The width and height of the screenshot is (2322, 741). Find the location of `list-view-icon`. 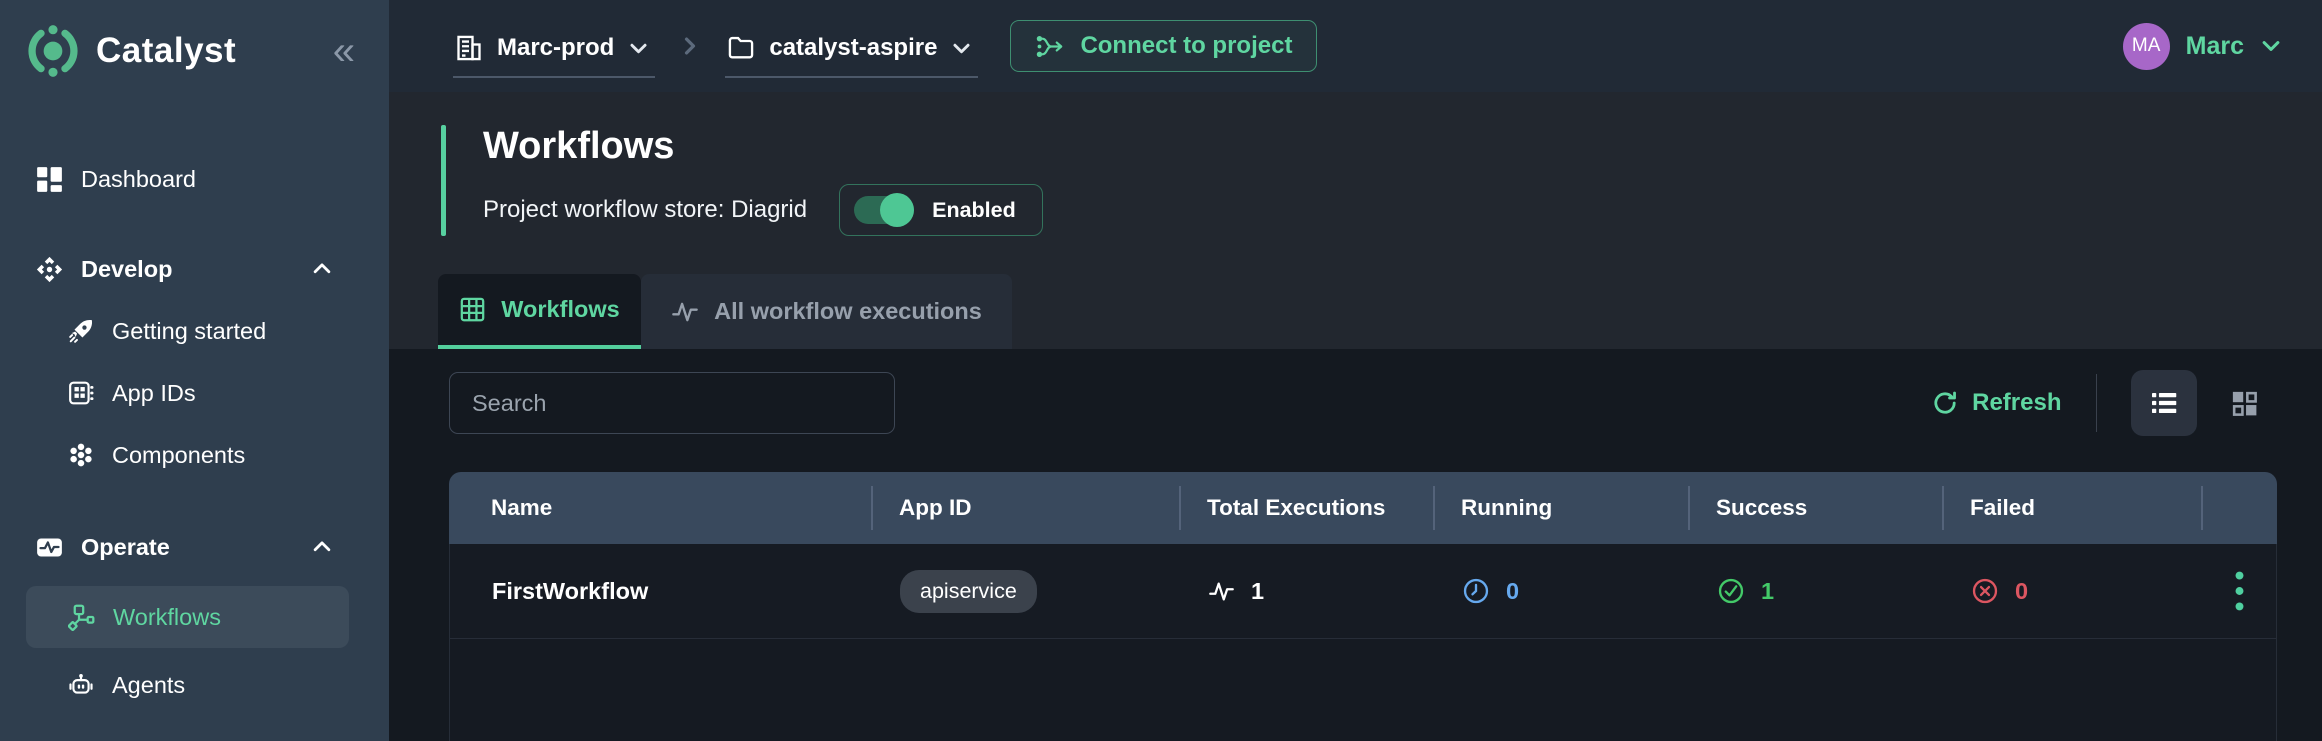

list-view-icon is located at coordinates (2164, 403).